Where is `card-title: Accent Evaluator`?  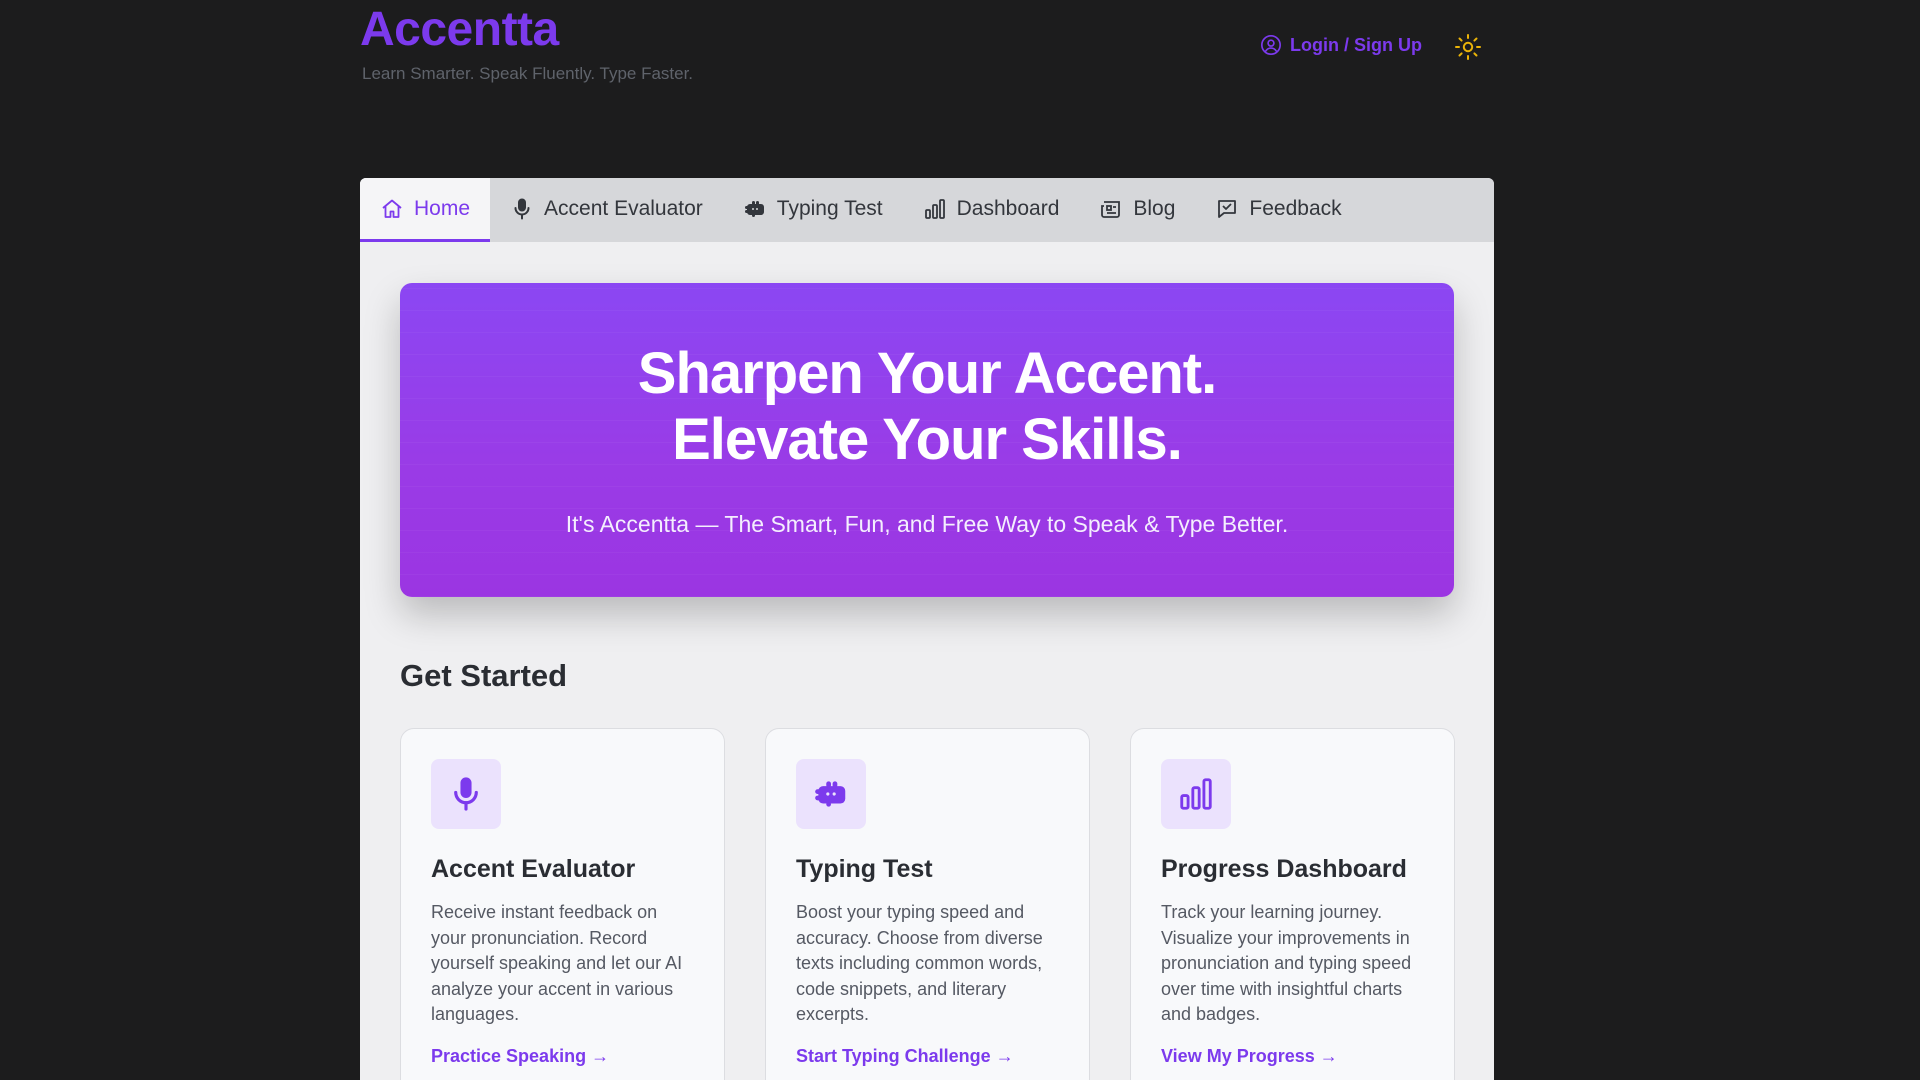
card-title: Accent Evaluator is located at coordinates (533, 869).